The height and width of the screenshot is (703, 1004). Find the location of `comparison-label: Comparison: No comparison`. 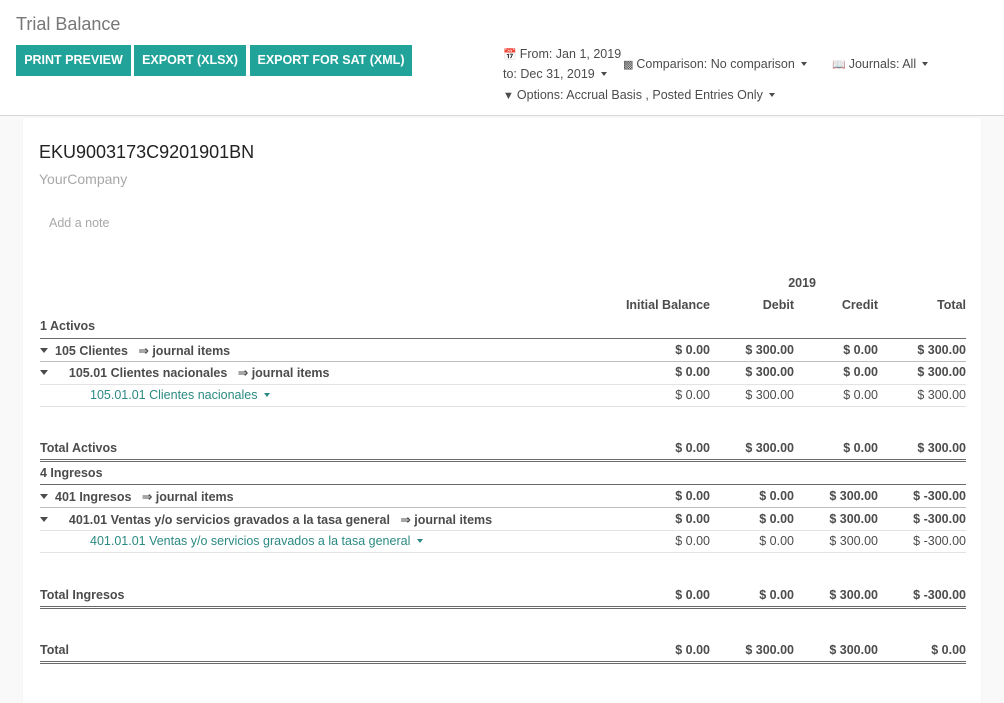

comparison-label: Comparison: No comparison is located at coordinates (715, 64).